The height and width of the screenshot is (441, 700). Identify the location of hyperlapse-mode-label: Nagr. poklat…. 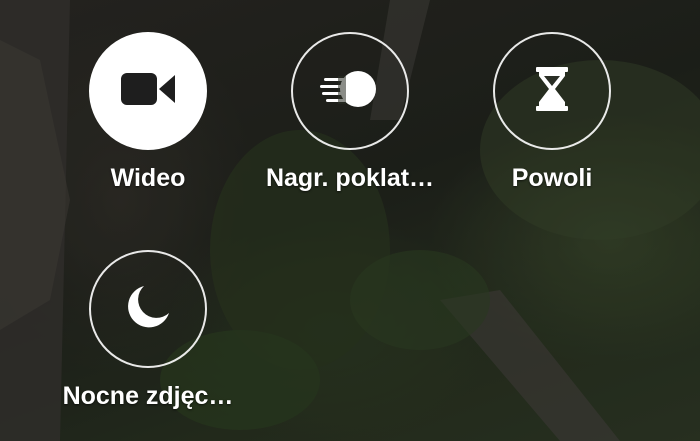
(350, 178).